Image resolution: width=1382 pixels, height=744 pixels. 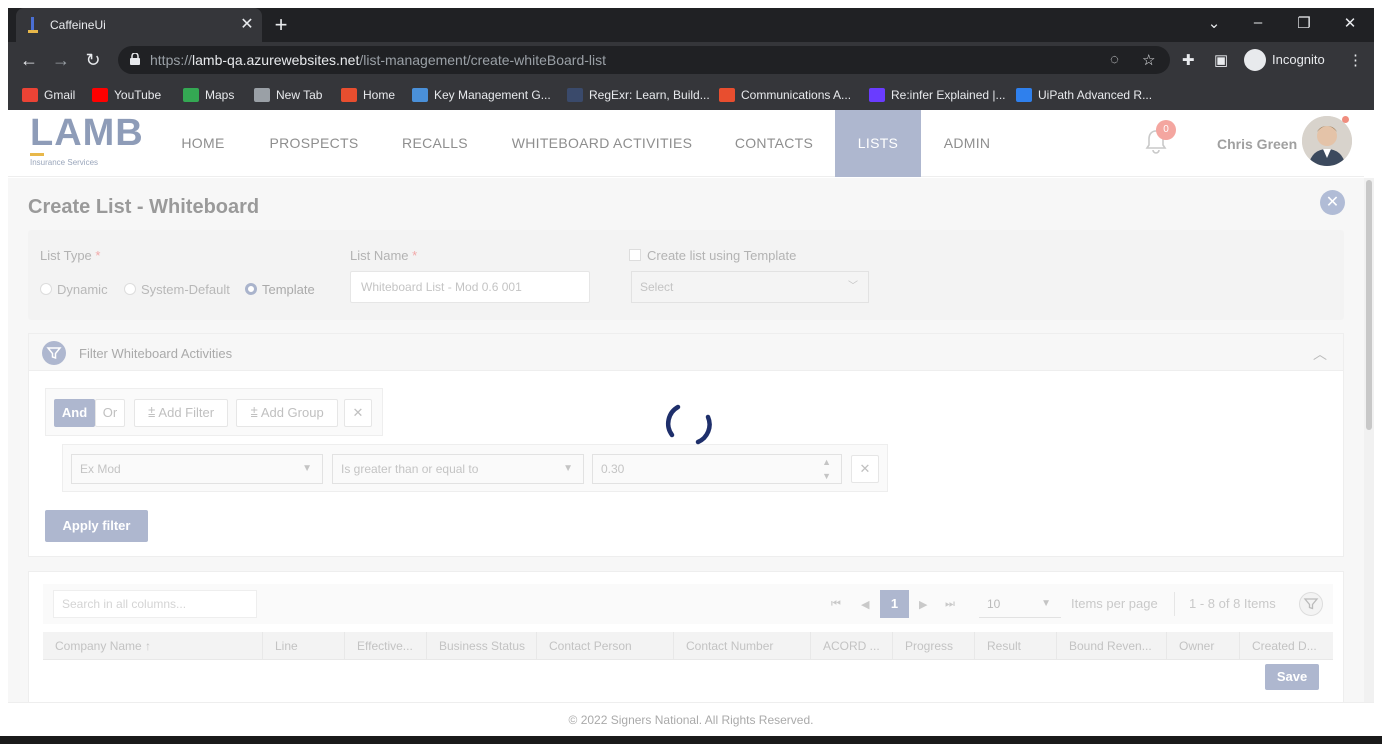 What do you see at coordinates (74, 289) in the screenshot?
I see `radio-dynamic: Dynamic` at bounding box center [74, 289].